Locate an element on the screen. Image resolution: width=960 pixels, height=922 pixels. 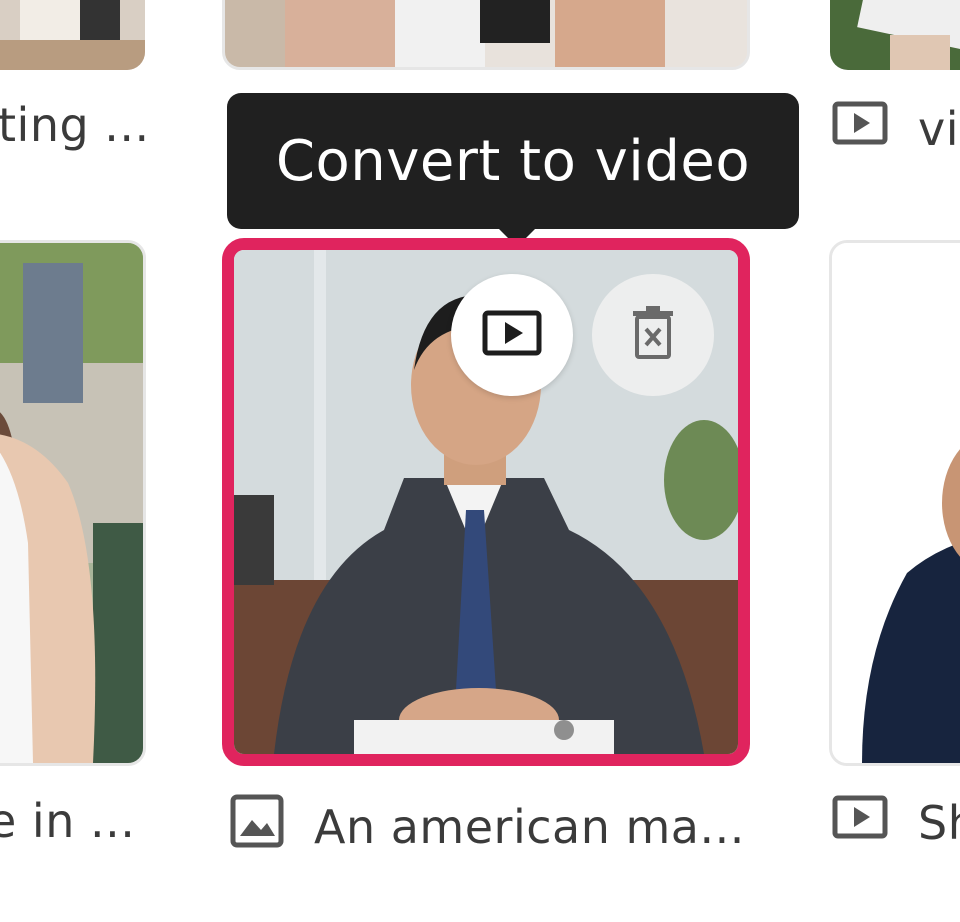
thumbnail-top-middle is located at coordinates (486, 35).